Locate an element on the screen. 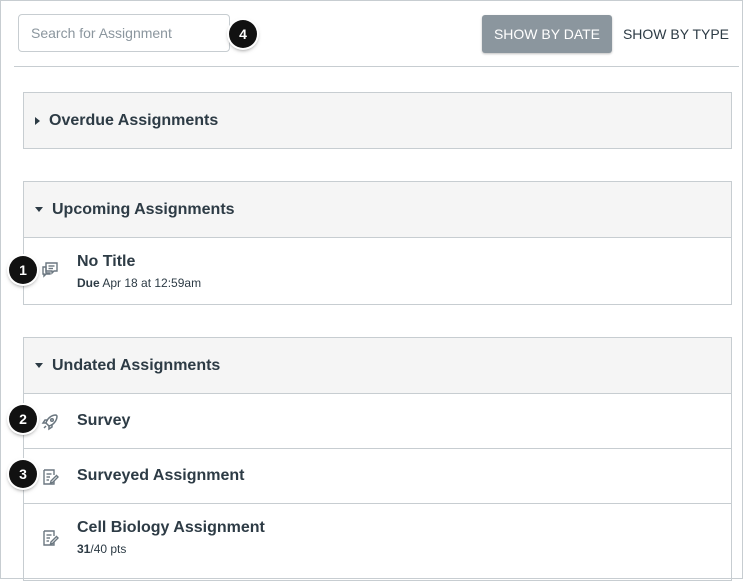 The height and width of the screenshot is (581, 745). callout-marker-1: 1 is located at coordinates (23, 270).